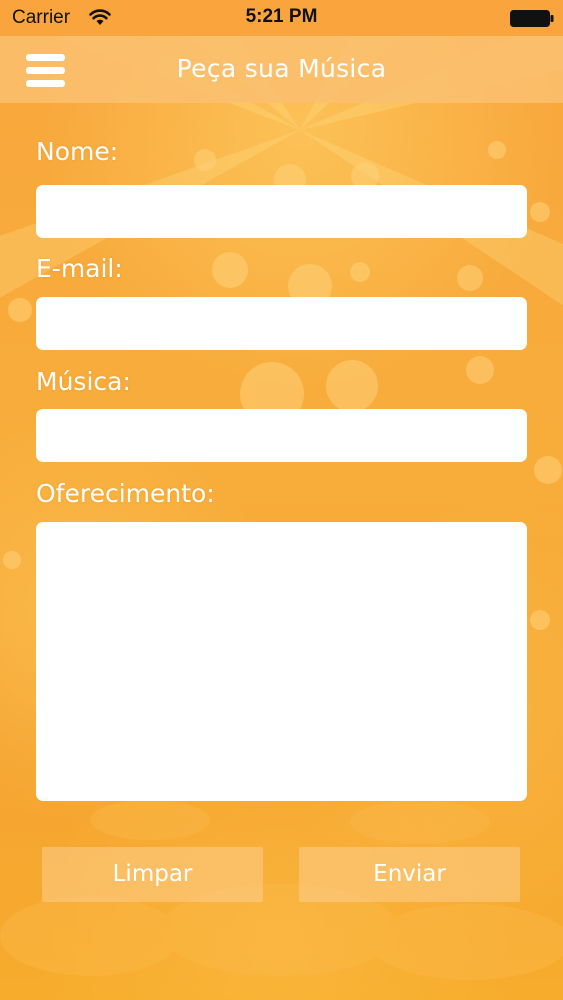 The image size is (563, 1000). I want to click on status-bar: Carrier 5:21 PM, so click(281, 18).